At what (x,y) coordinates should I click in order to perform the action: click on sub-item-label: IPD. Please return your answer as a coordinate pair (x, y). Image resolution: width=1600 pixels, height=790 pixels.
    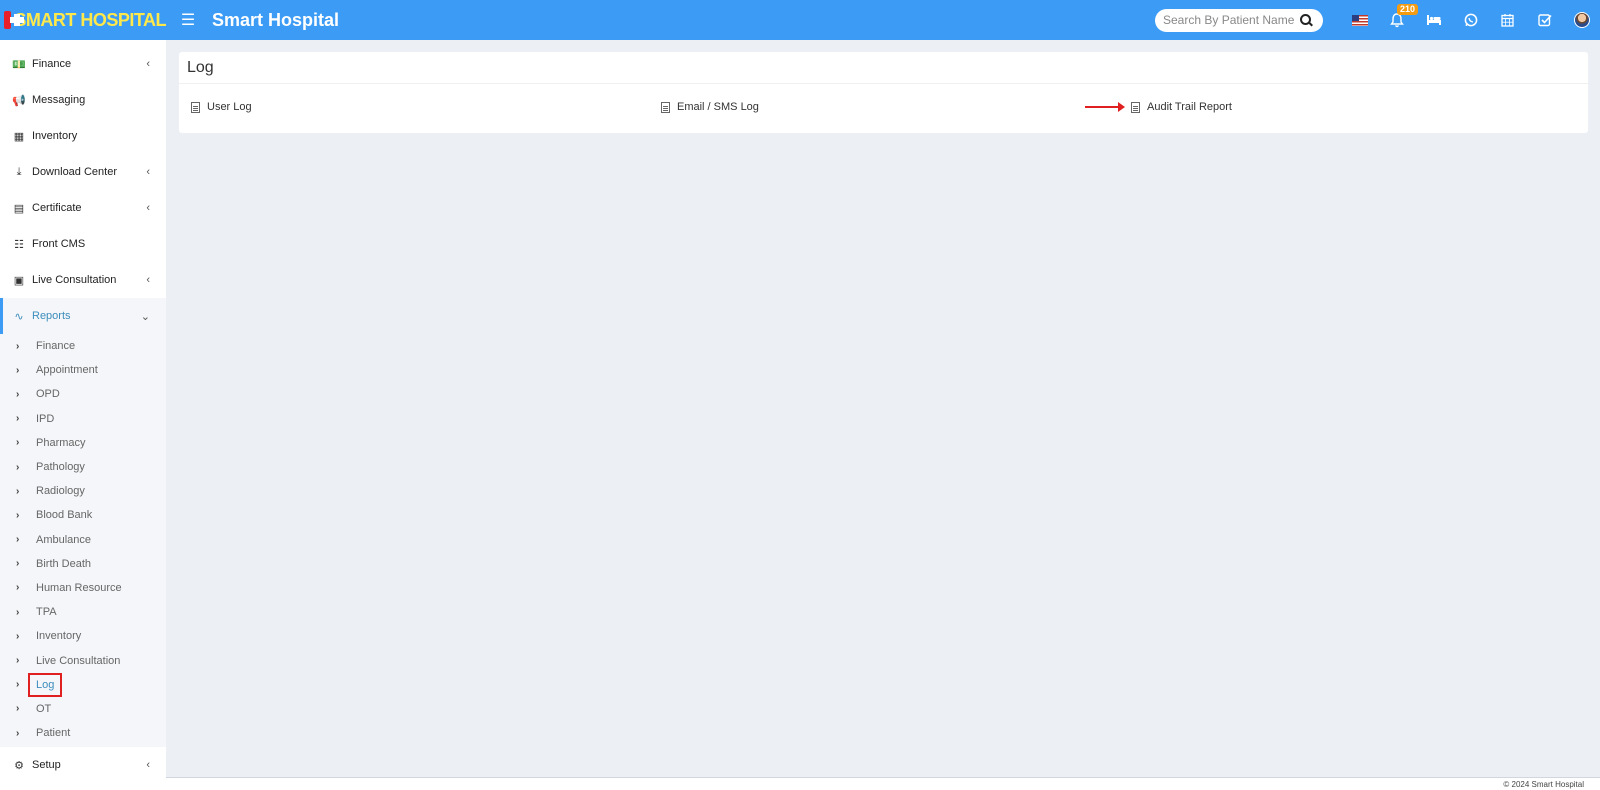
    Looking at the image, I should click on (45, 418).